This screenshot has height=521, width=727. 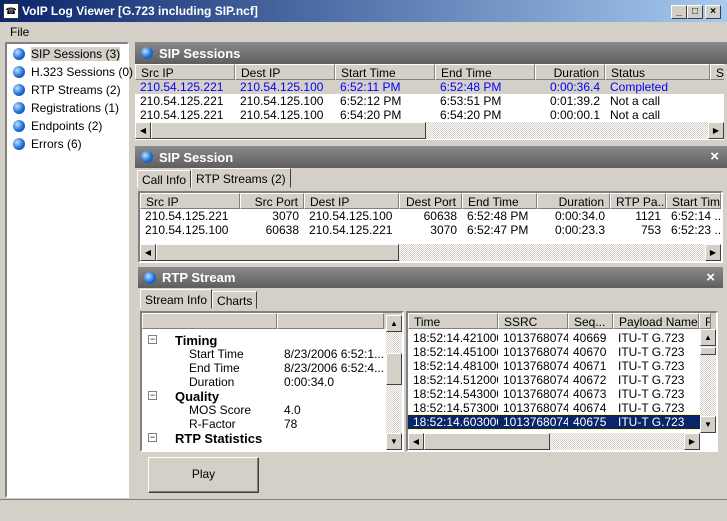 I want to click on column-header: SSRC, so click(x=533, y=321).